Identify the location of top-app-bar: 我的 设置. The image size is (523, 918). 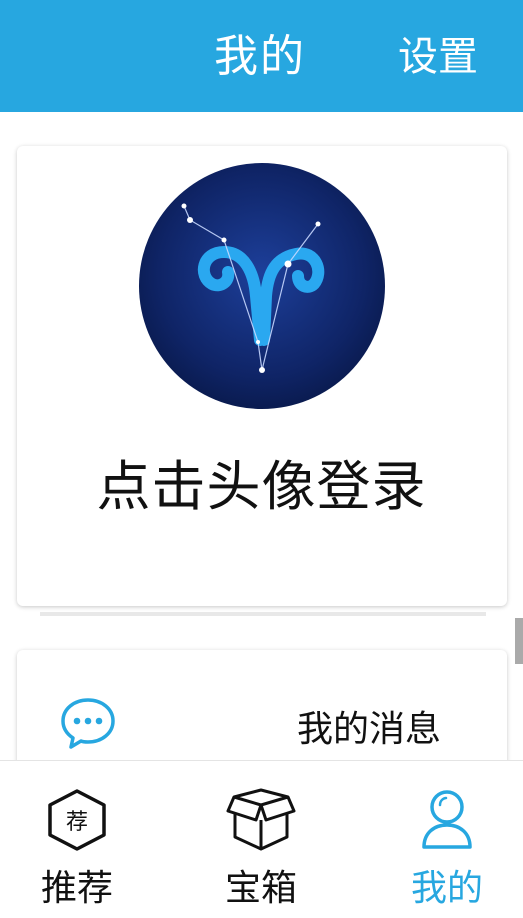
(261, 56).